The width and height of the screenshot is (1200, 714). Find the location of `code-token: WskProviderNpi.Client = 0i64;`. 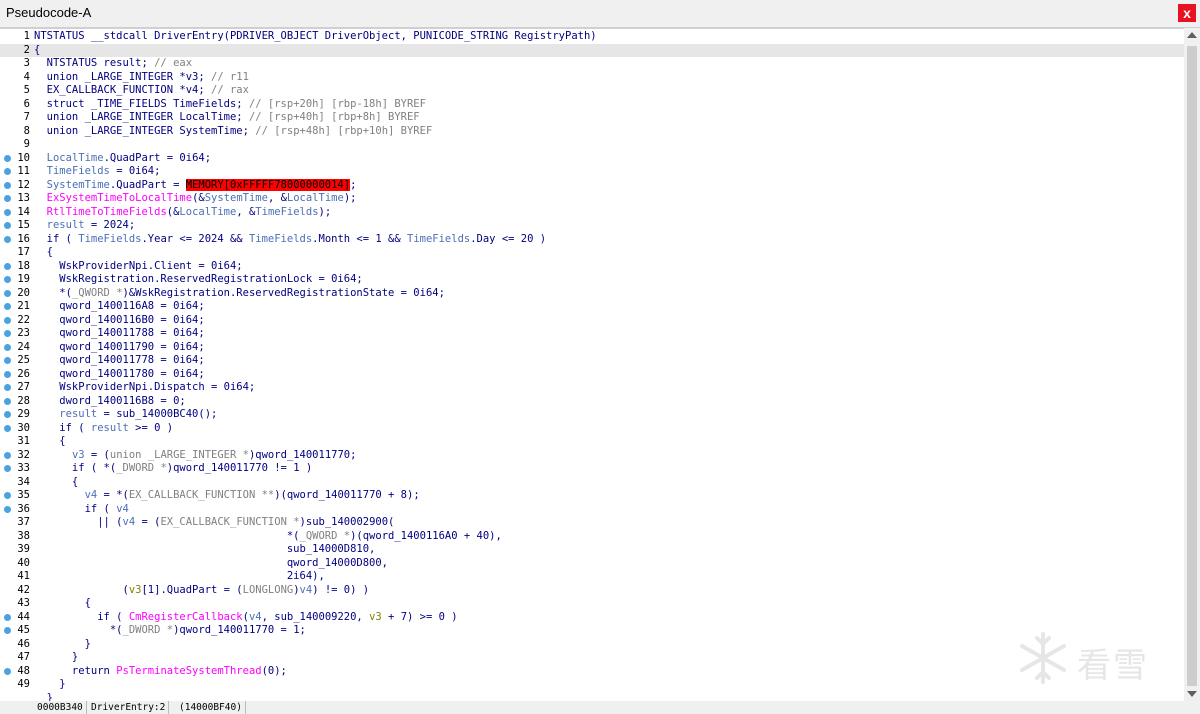

code-token: WskProviderNpi.Client = 0i64; is located at coordinates (138, 266).